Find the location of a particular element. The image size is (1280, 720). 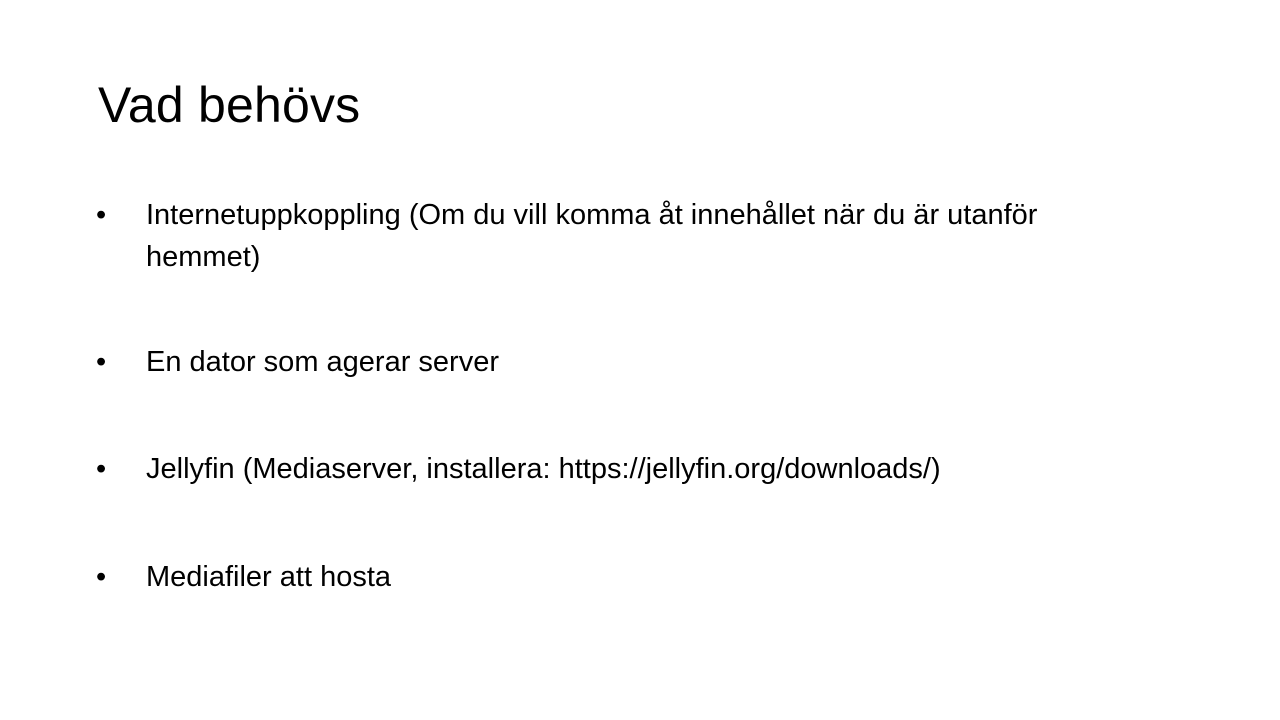

bullet-item-mediafiles: • Mediafiler att hosta is located at coordinates (626, 577).